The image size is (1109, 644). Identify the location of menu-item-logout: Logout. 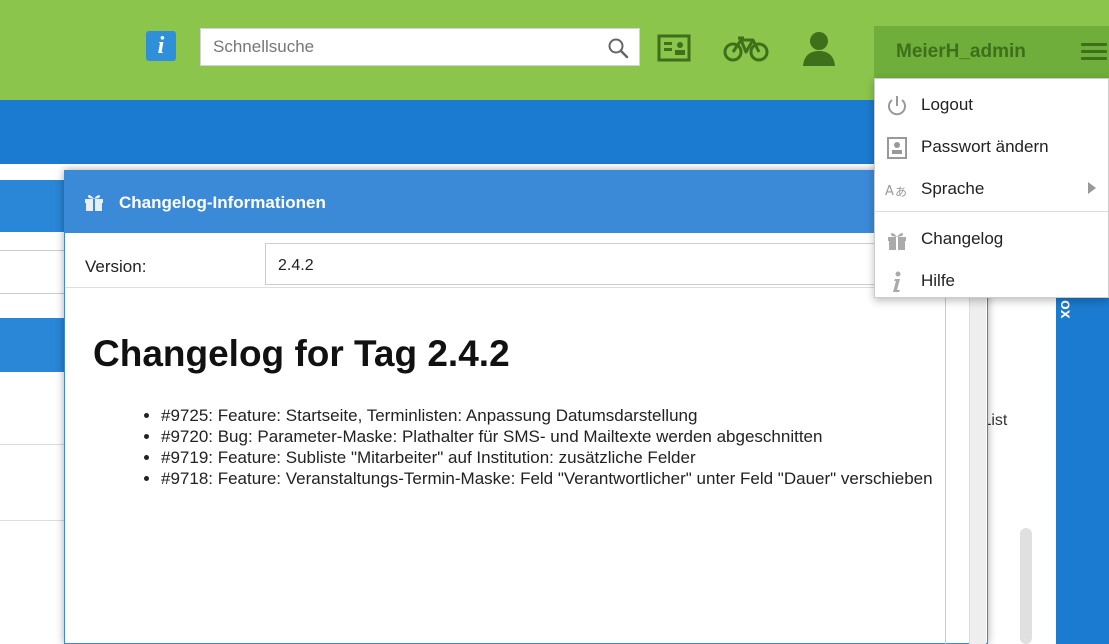
(991, 104).